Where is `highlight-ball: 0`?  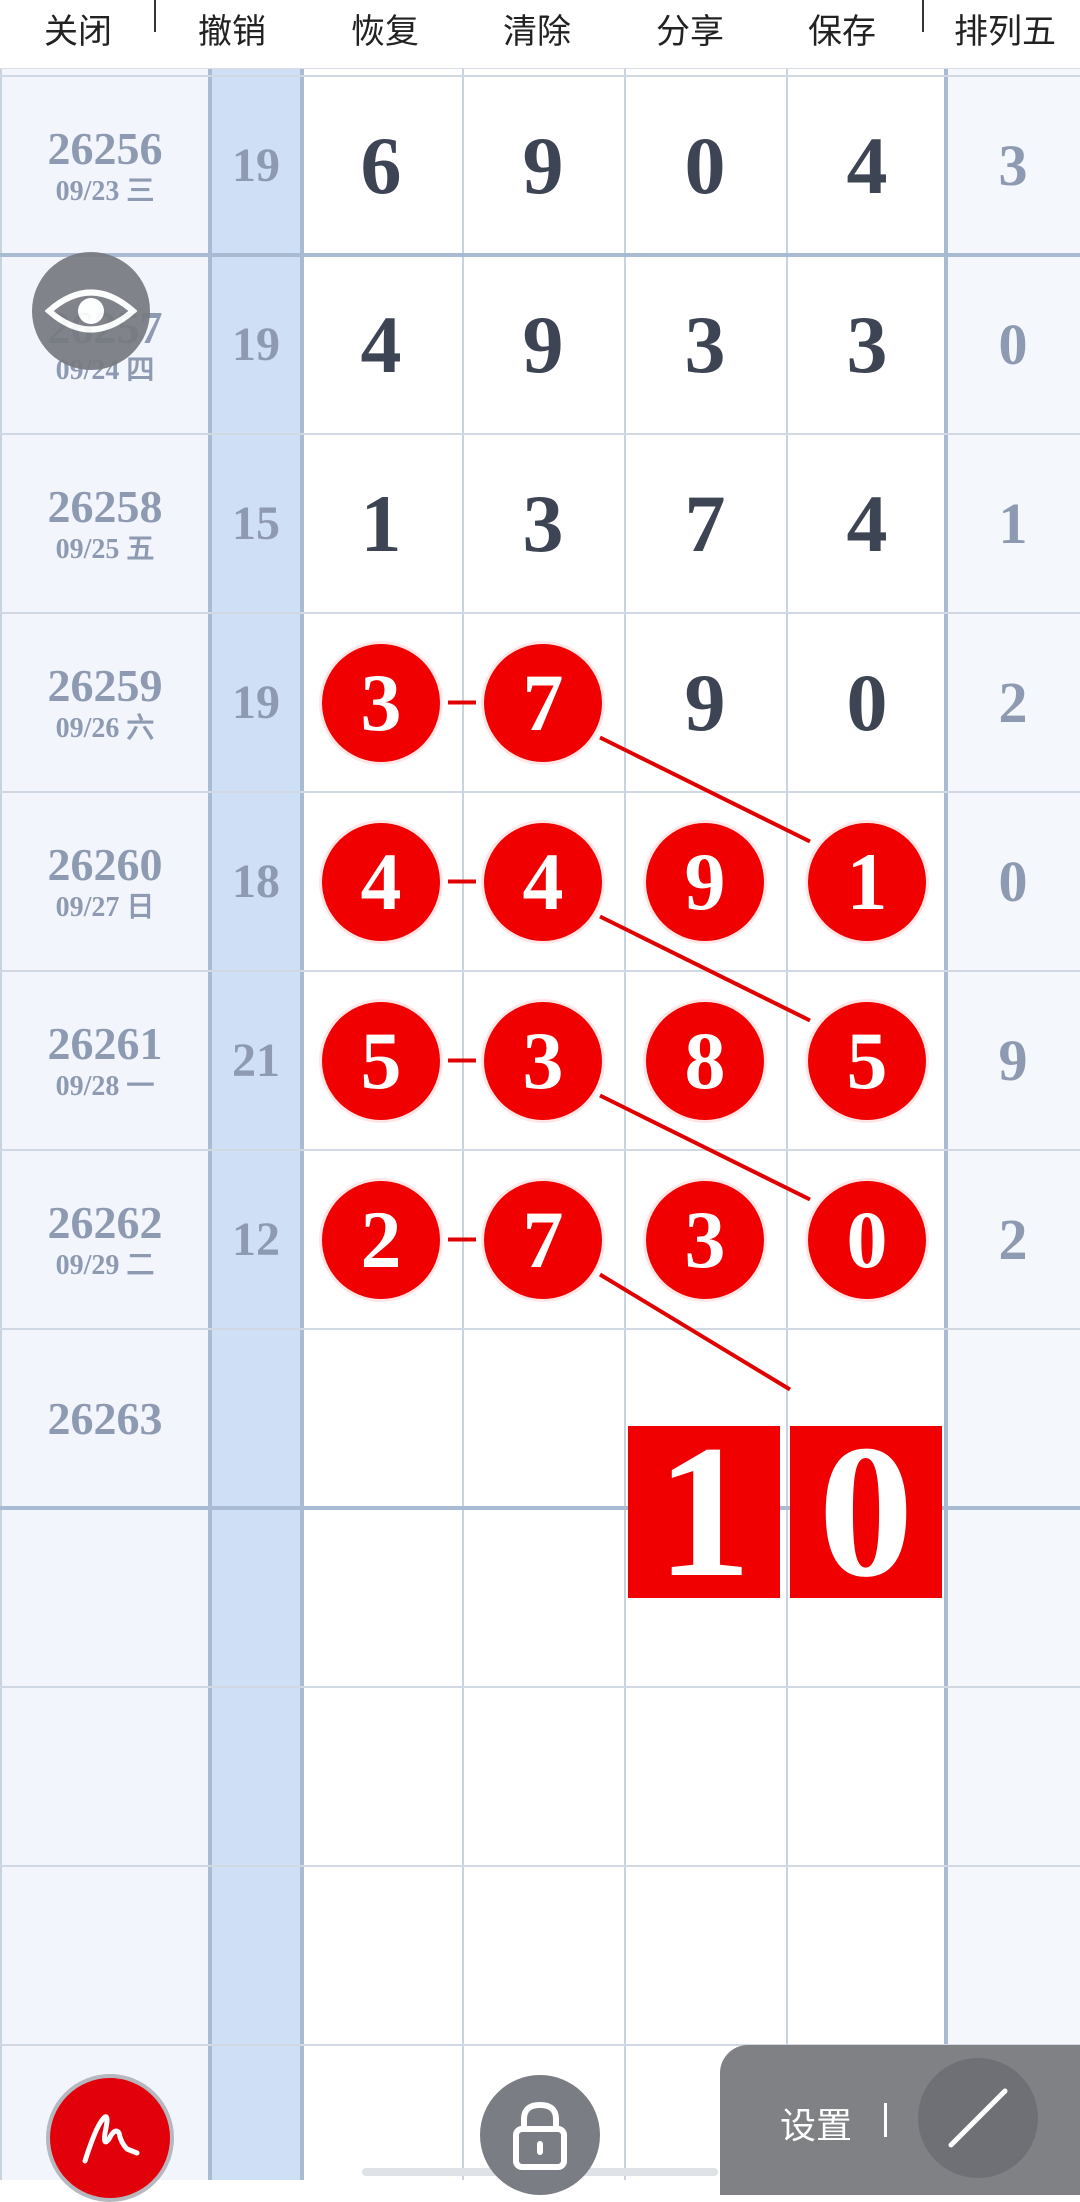
highlight-ball: 0 is located at coordinates (867, 1239).